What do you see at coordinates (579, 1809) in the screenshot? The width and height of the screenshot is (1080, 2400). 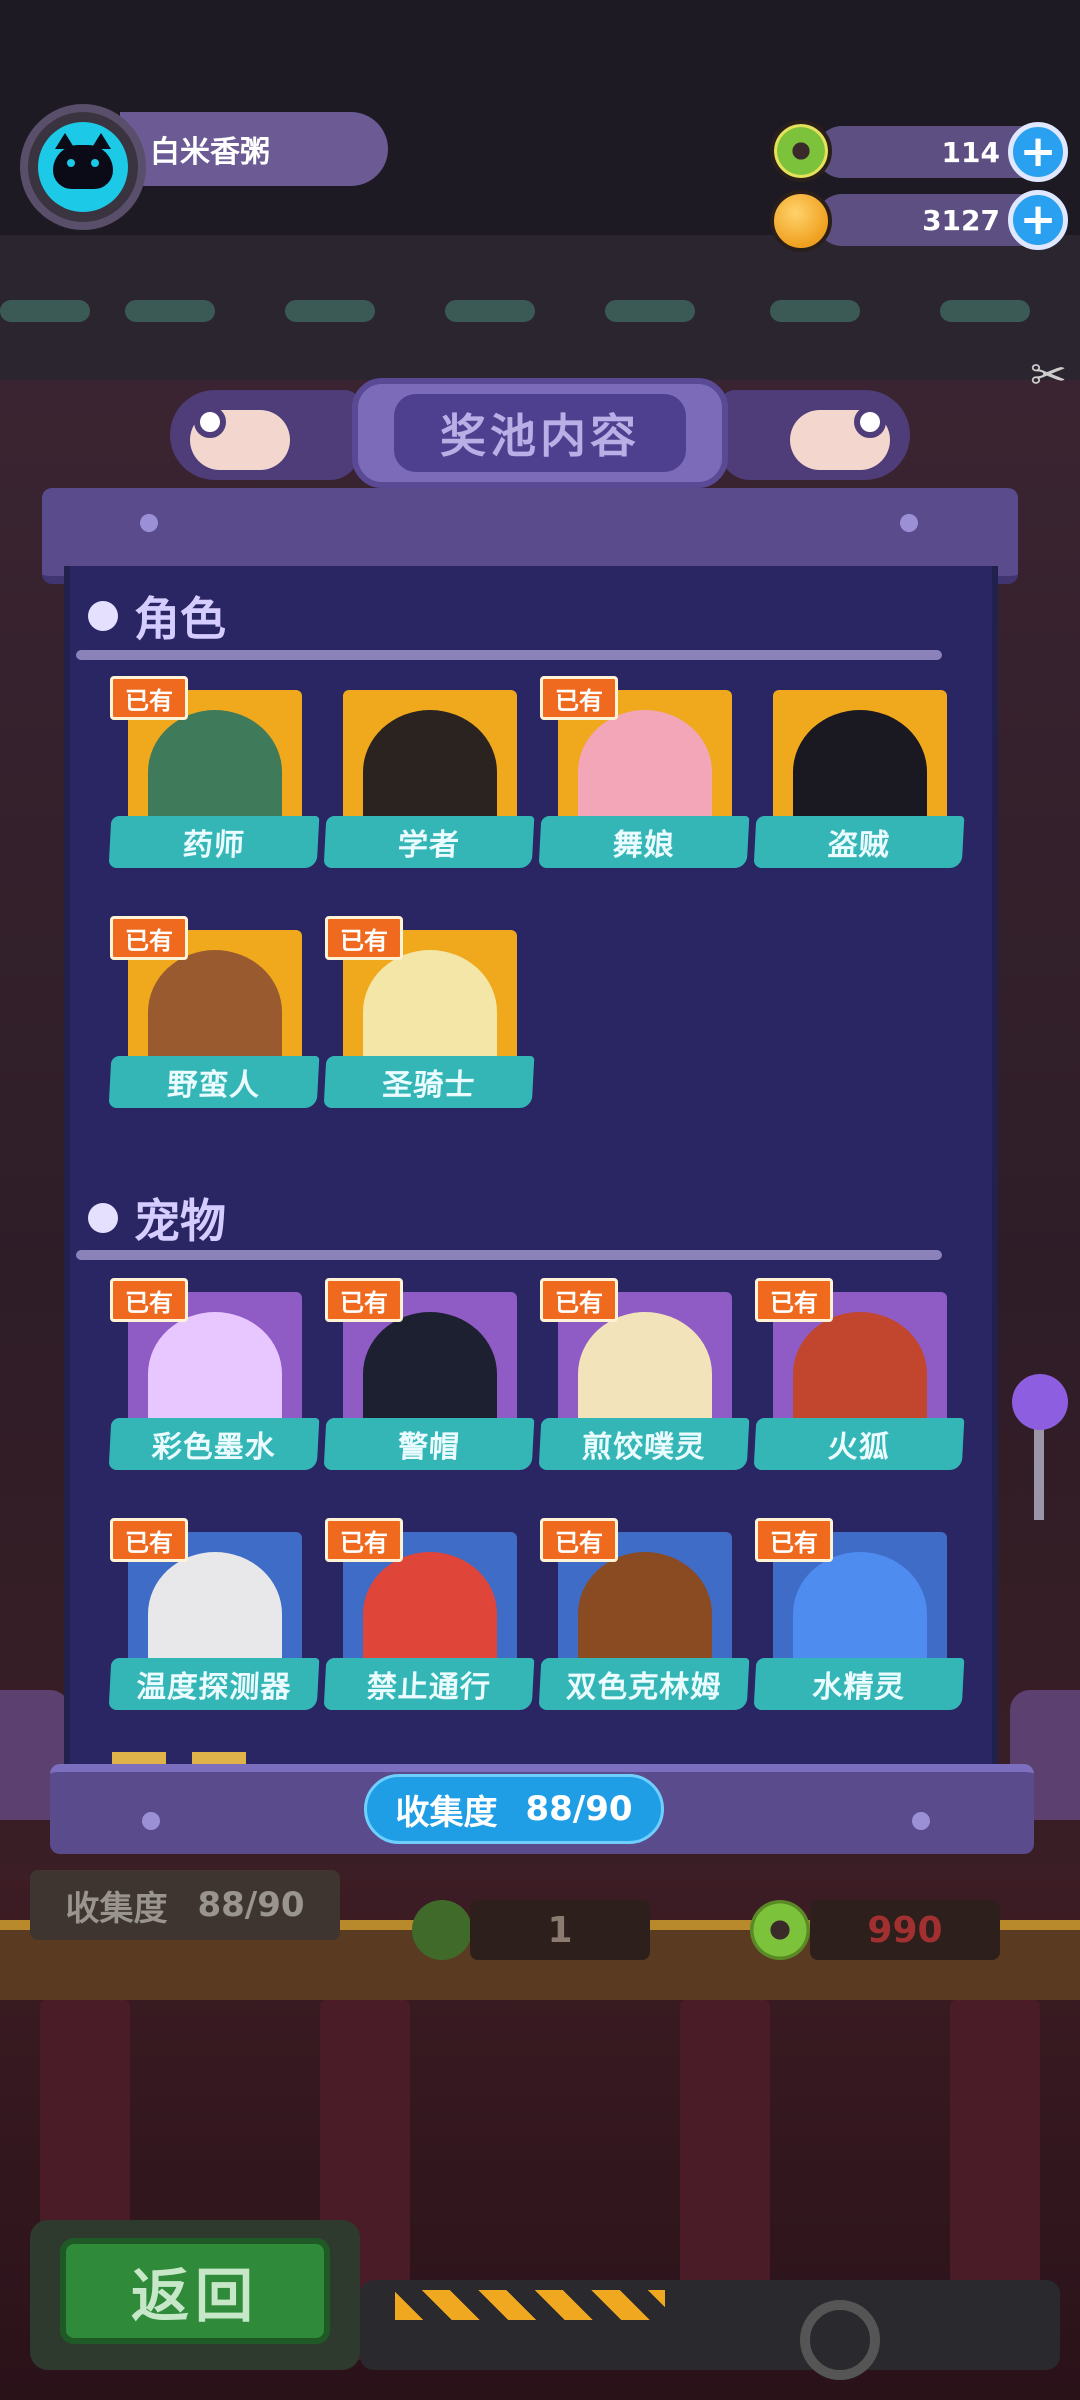 I see `collection-value: 88/90` at bounding box center [579, 1809].